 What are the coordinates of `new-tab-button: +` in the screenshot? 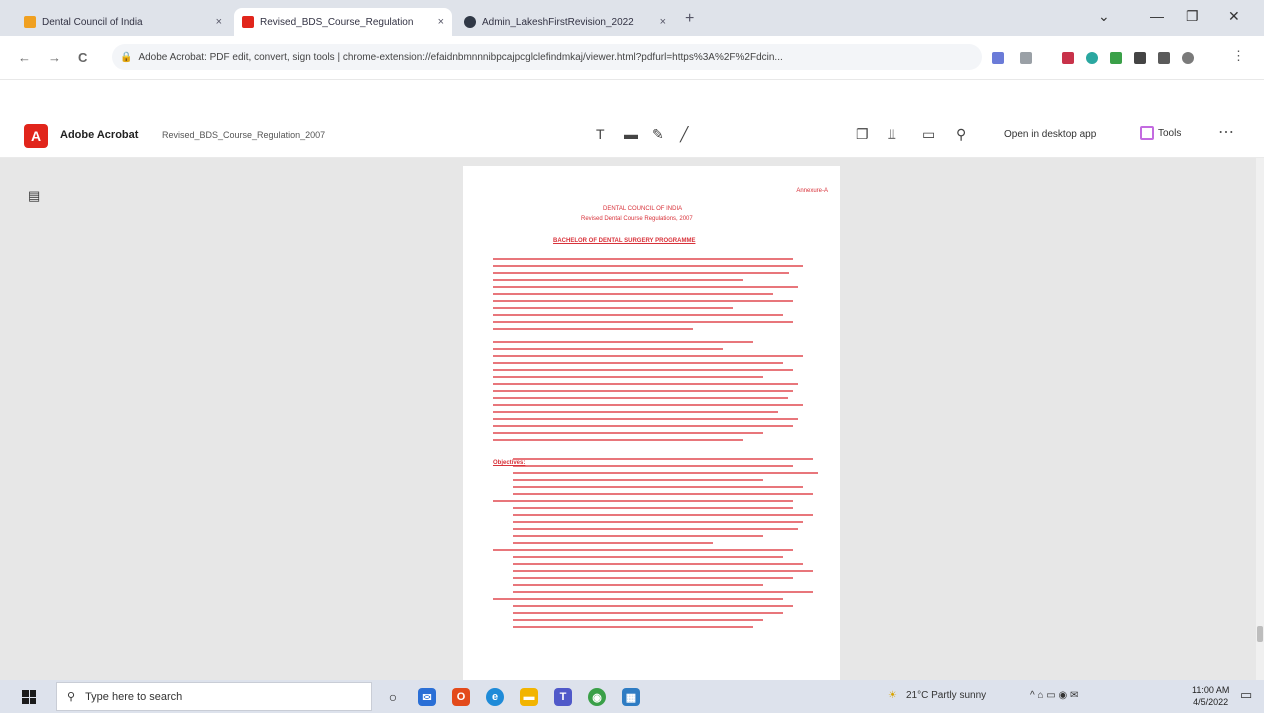 It's located at (689, 19).